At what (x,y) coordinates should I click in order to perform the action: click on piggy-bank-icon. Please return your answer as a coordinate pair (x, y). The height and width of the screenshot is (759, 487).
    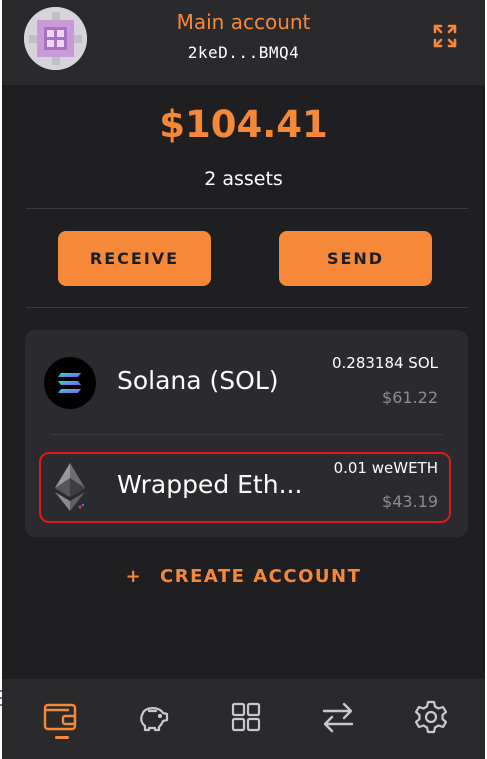
    Looking at the image, I should click on (154, 719).